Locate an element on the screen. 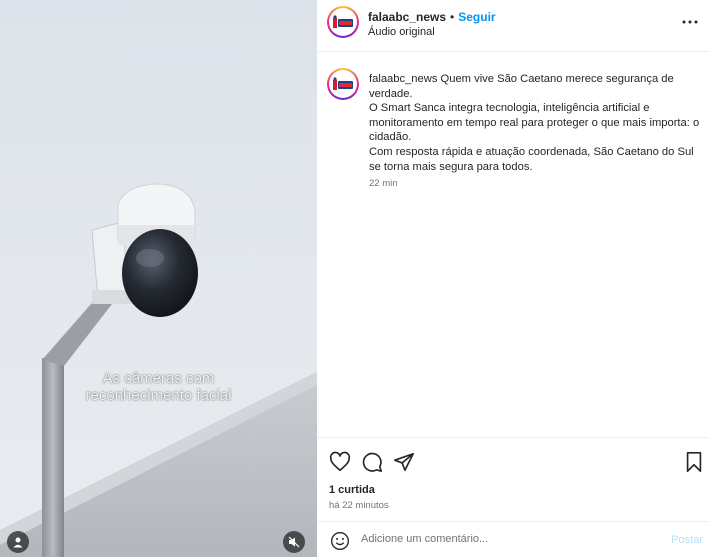 This screenshot has width=709, height=557. header-username: falaabc_news is located at coordinates (407, 17).